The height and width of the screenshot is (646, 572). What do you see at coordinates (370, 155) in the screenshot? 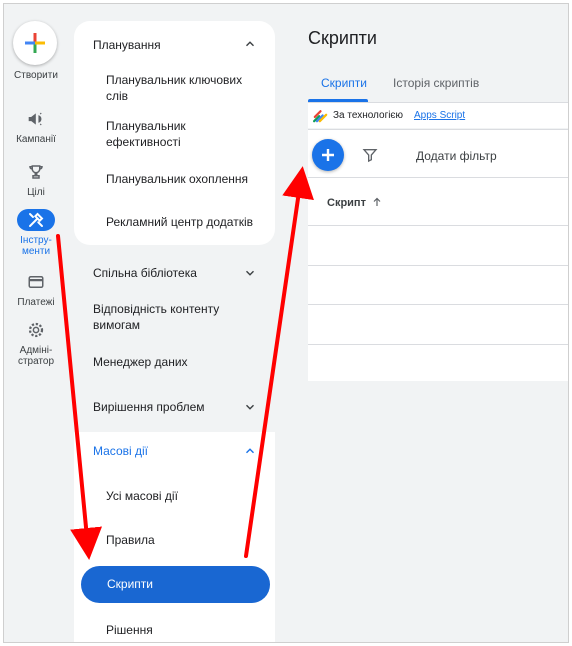
I see `filter-icon` at bounding box center [370, 155].